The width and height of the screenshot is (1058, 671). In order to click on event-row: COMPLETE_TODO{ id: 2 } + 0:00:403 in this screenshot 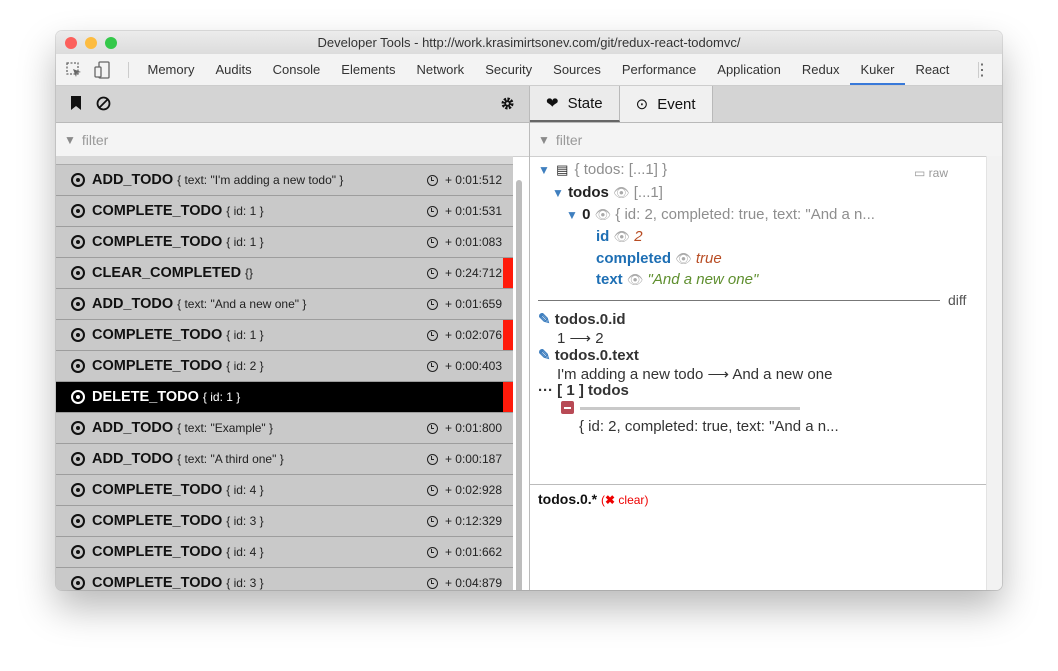, I will do `click(284, 366)`.